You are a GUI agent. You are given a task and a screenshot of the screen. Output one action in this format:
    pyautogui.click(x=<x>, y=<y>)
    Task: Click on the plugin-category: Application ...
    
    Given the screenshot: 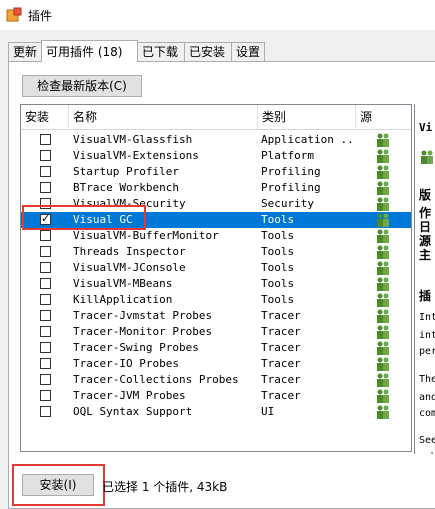 What is the action you would take?
    pyautogui.click(x=308, y=139)
    